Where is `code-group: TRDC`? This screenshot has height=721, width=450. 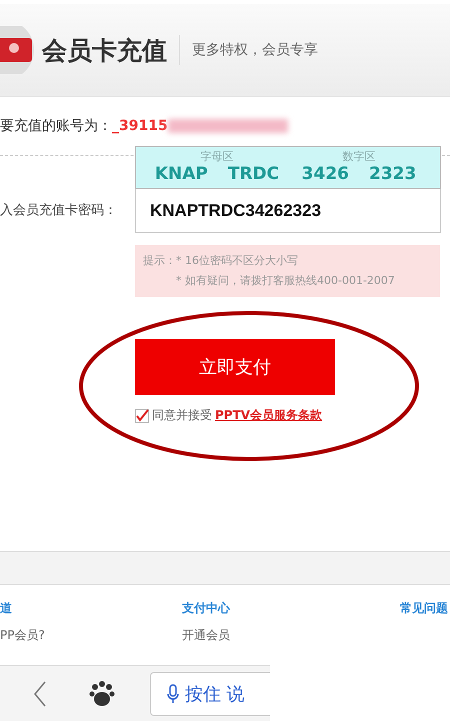 code-group: TRDC is located at coordinates (254, 174).